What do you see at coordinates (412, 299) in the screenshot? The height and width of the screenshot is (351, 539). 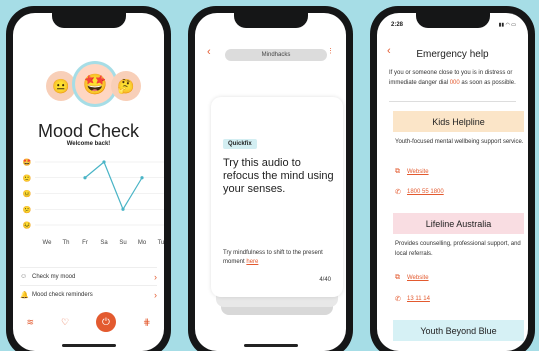 I see `lifeline-phone: ✆ 13 11 14` at bounding box center [412, 299].